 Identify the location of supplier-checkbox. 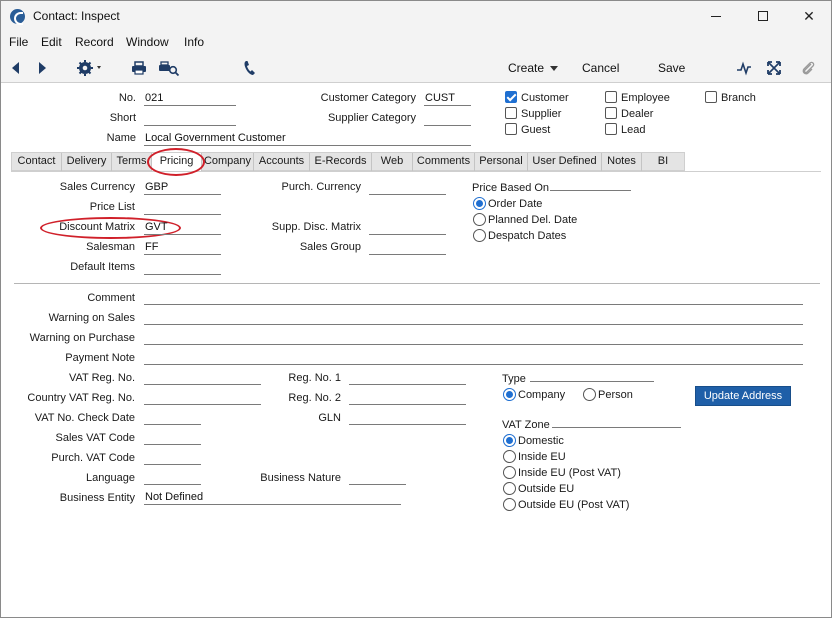
(511, 113).